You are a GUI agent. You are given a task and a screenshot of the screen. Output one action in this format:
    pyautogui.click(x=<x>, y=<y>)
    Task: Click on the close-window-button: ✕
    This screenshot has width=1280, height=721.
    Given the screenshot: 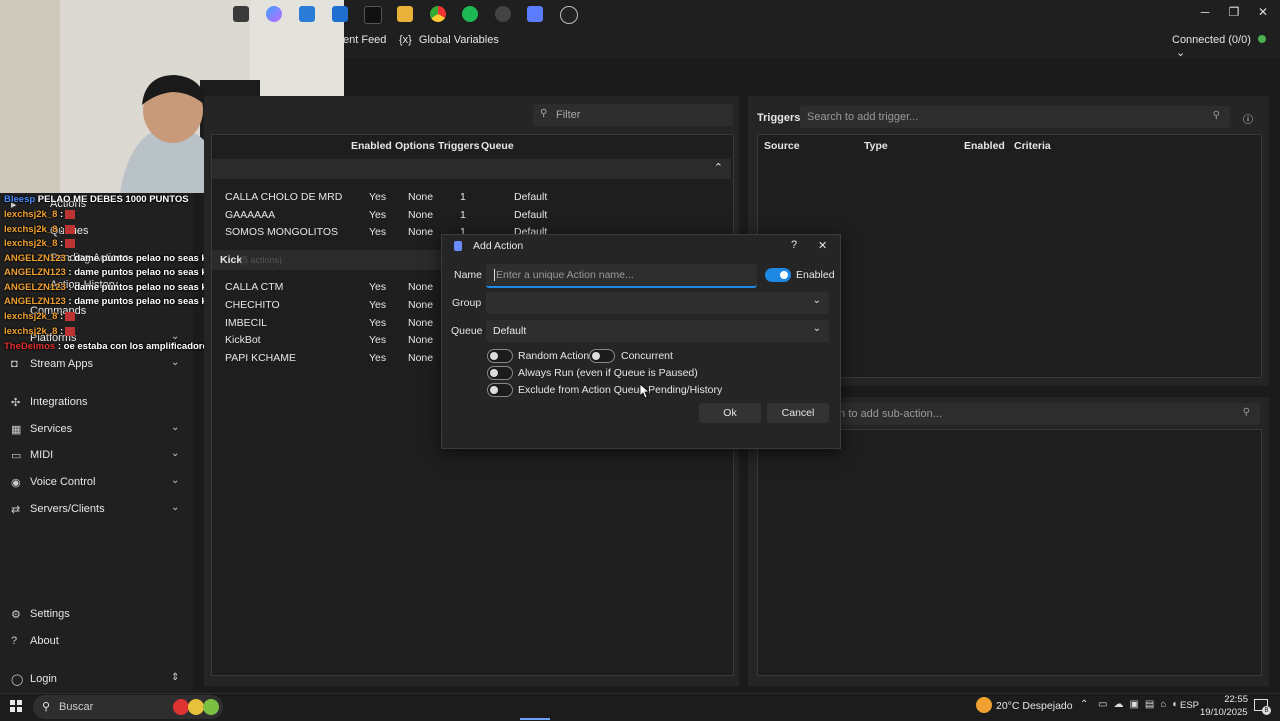 What is the action you would take?
    pyautogui.click(x=1263, y=12)
    